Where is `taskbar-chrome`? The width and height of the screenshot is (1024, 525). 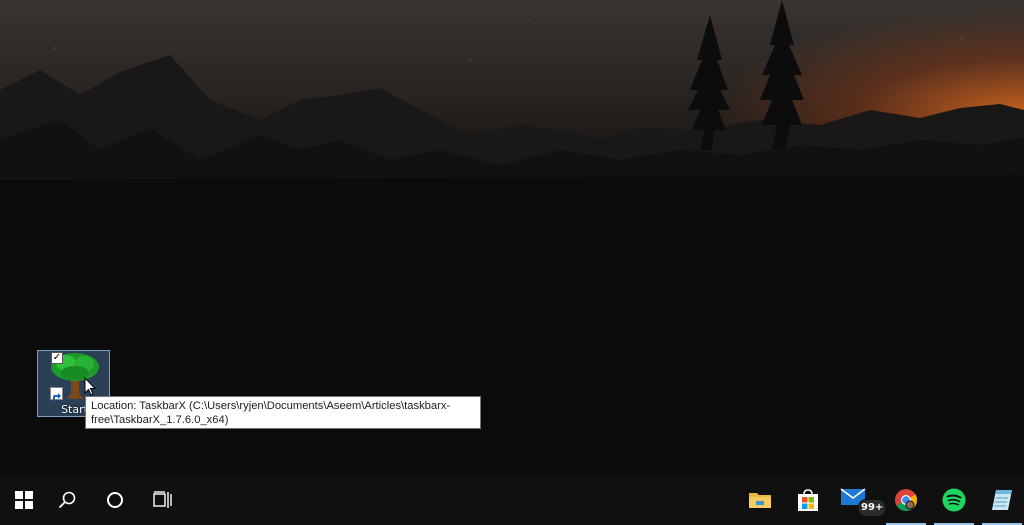
taskbar-chrome is located at coordinates (906, 500).